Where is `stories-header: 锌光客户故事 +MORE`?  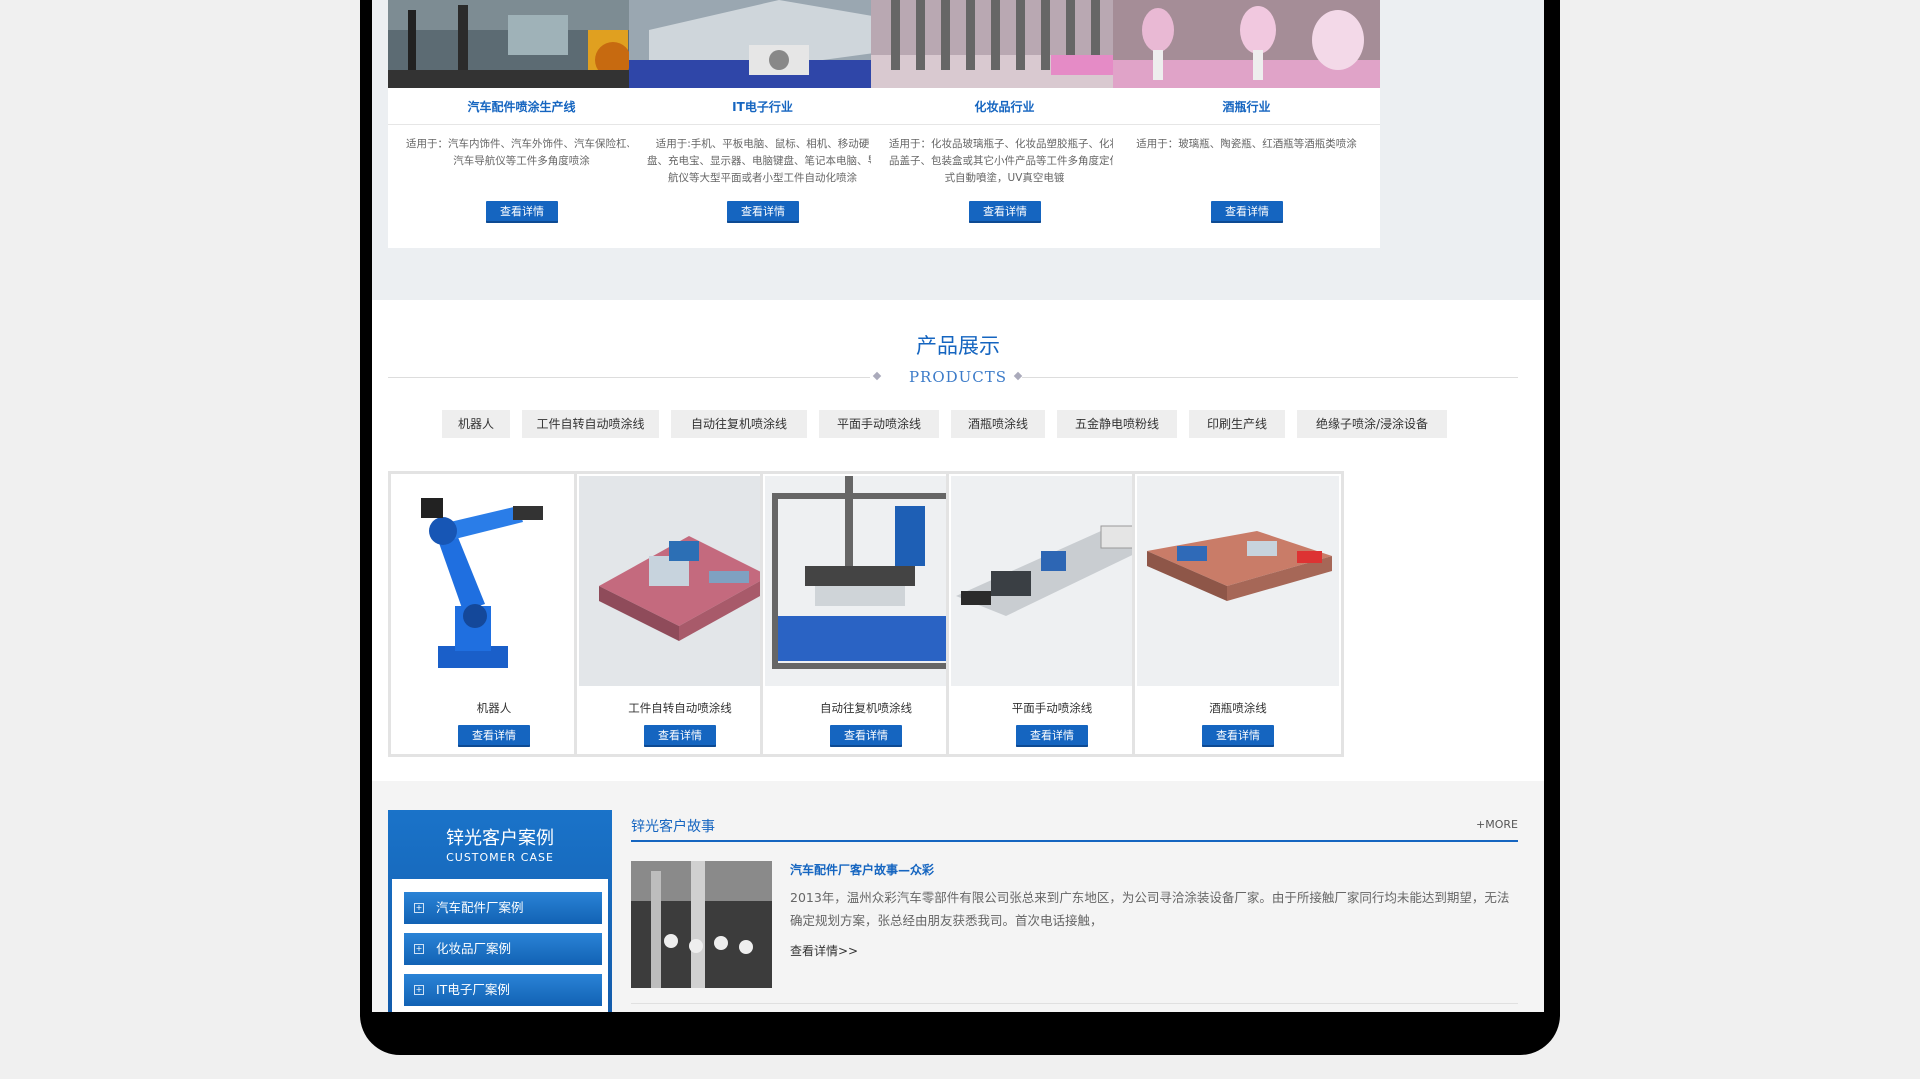
stories-header: 锌光客户故事 +MORE is located at coordinates (1074, 828).